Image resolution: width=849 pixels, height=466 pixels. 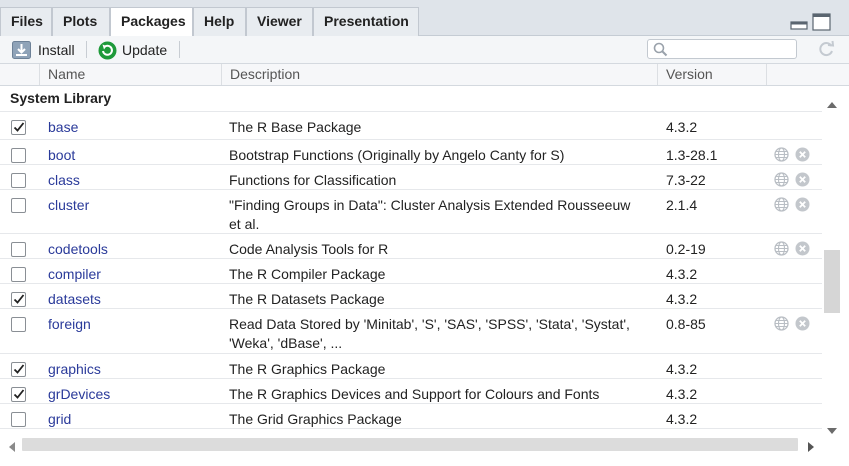 What do you see at coordinates (411, 366) in the screenshot?
I see `table-row: graphics The R Graphics Package 4.3.2` at bounding box center [411, 366].